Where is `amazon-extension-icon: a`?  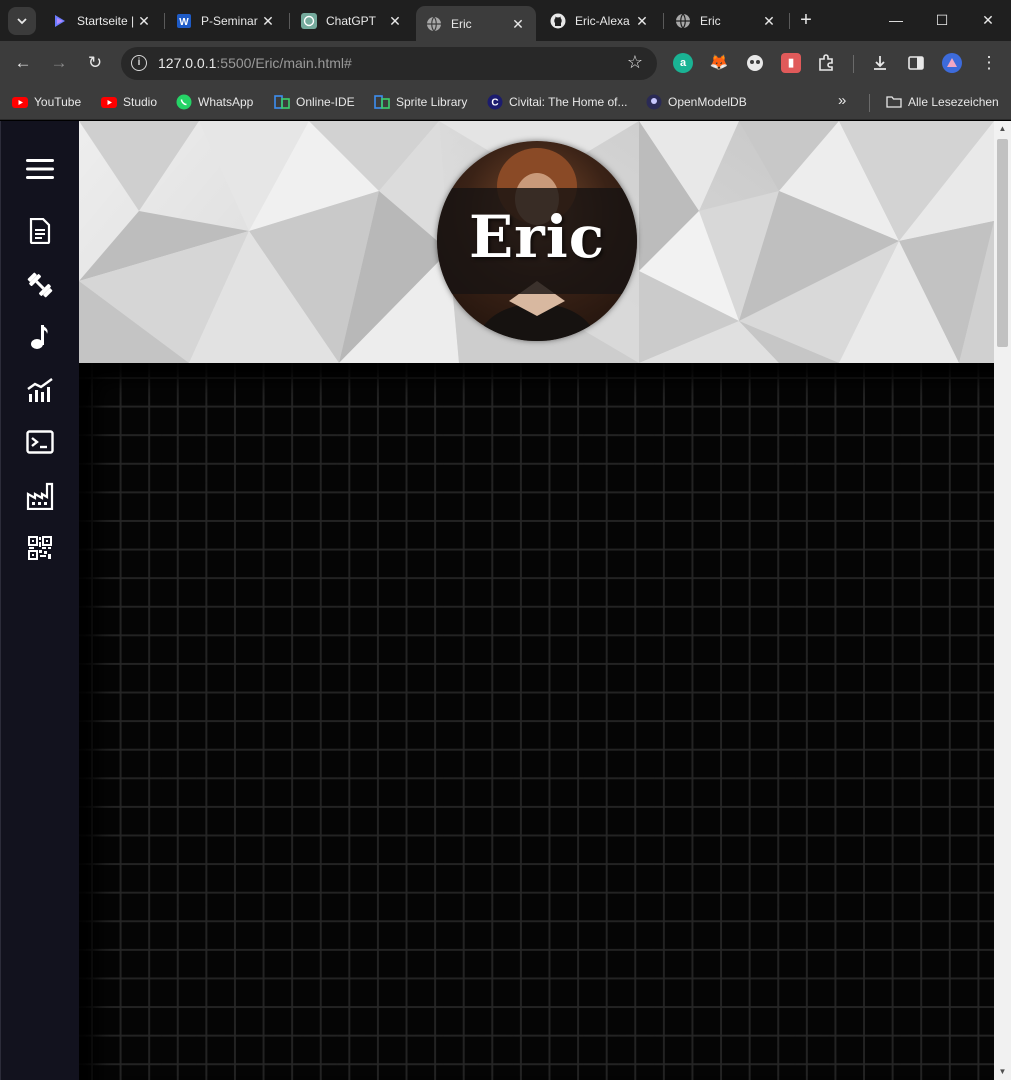
amazon-extension-icon: a is located at coordinates (683, 63).